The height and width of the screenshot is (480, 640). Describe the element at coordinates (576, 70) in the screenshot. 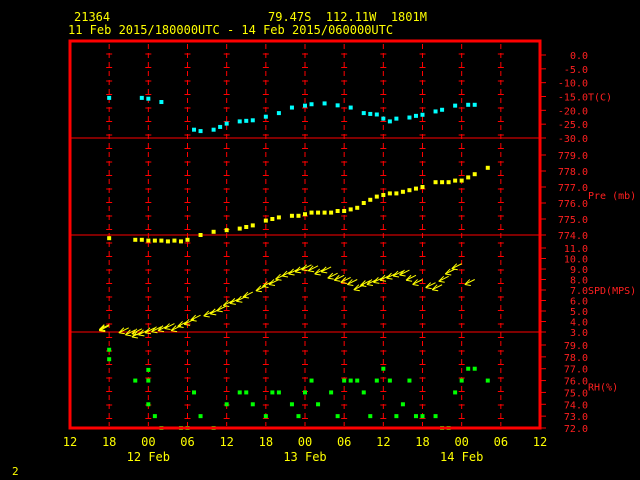

I see `y-tick-label: -5.0` at that location.